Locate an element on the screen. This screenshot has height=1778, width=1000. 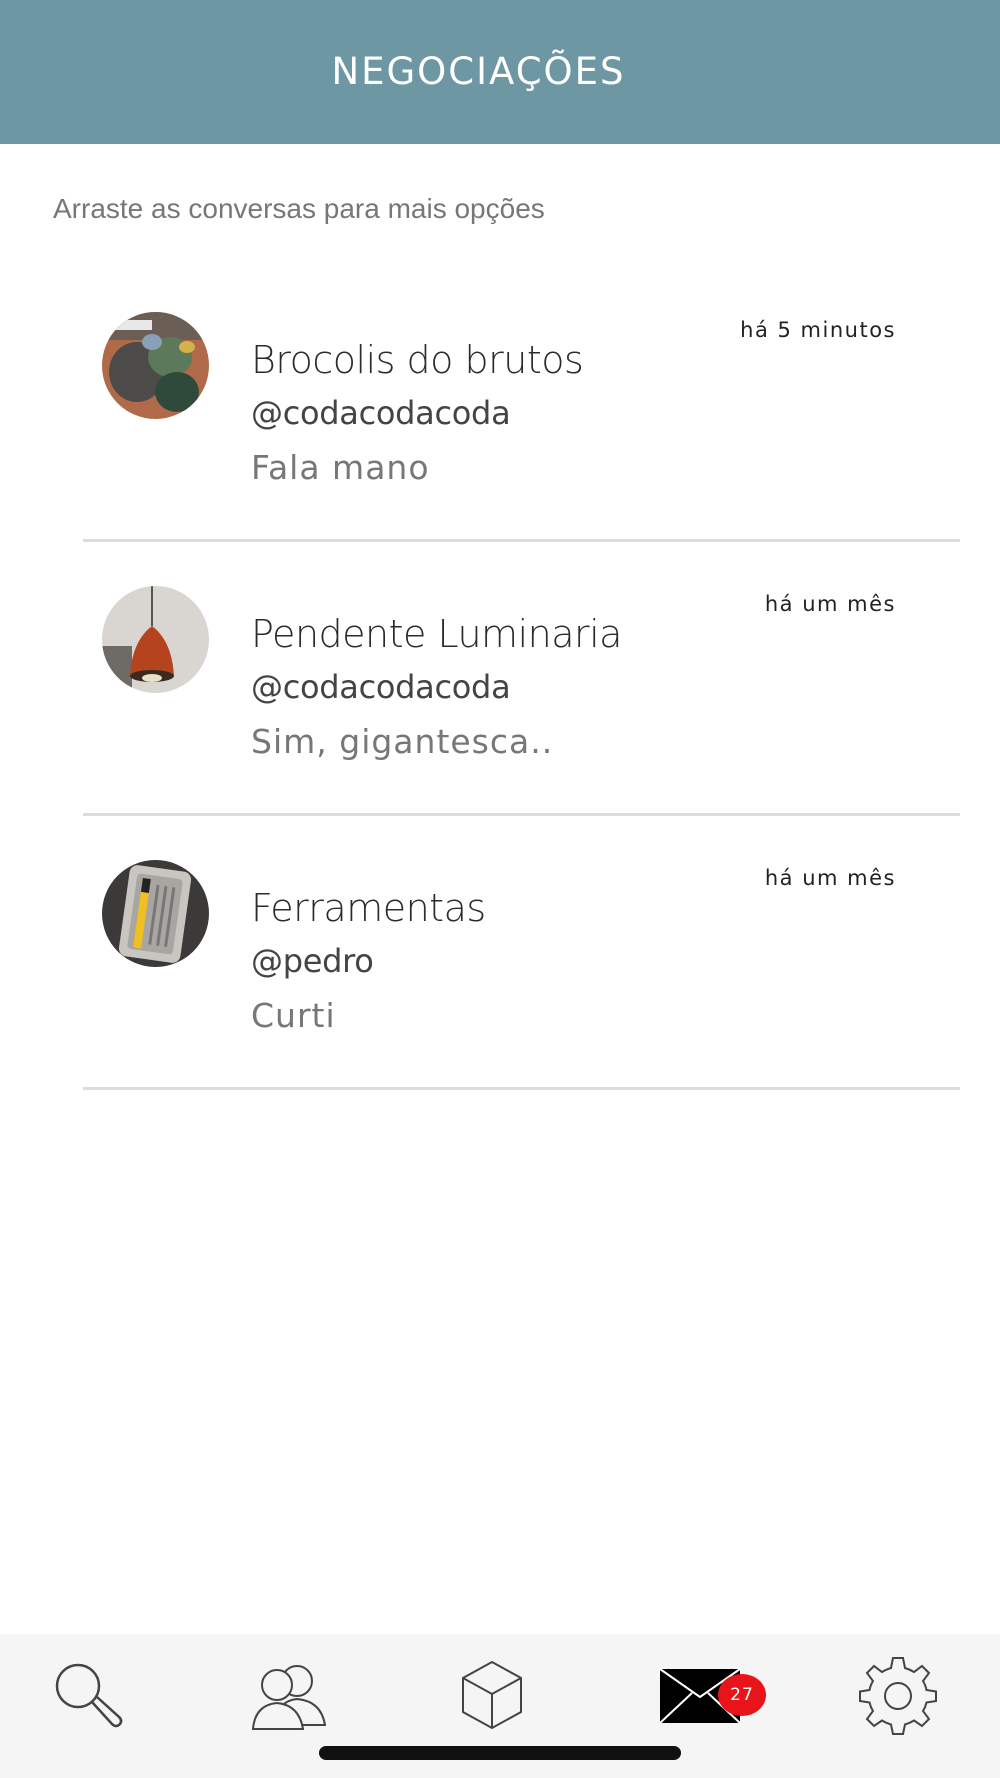
conversation-username: @pedro is located at coordinates (312, 961).